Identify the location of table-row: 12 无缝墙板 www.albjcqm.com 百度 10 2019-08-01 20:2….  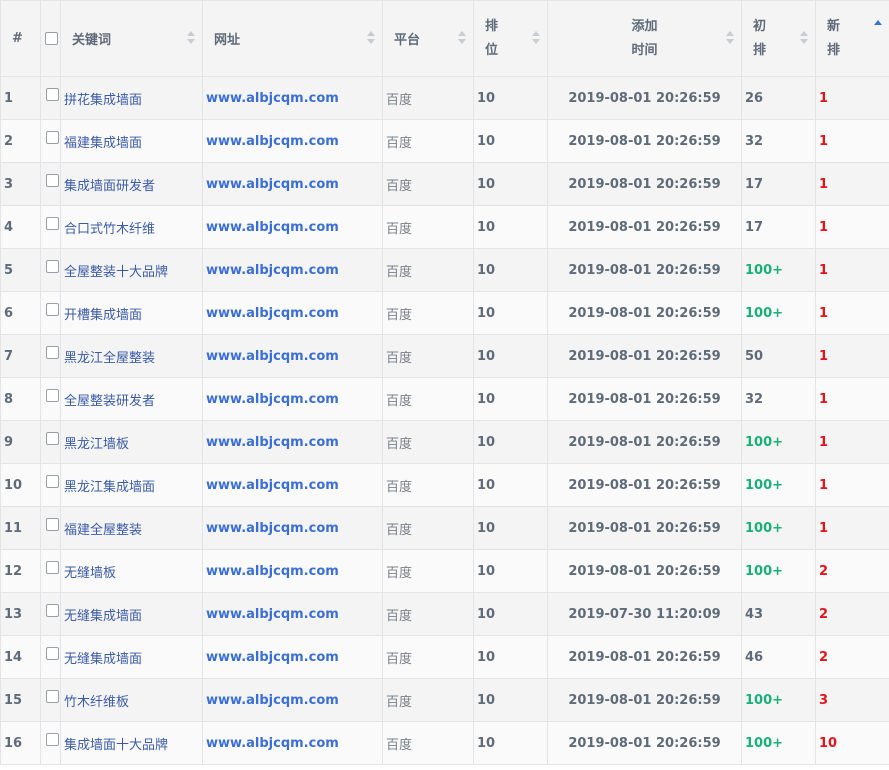
(444, 571).